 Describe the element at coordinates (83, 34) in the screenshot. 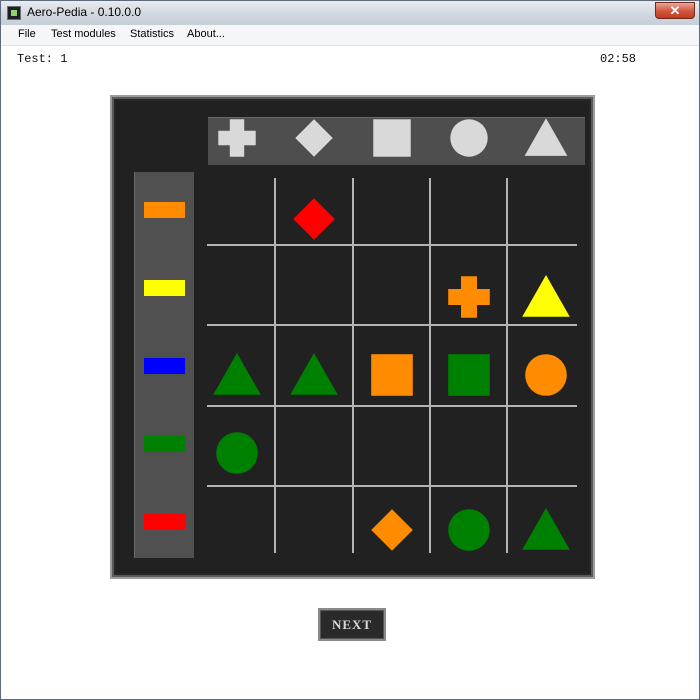

I see `menu-test-modules: Test modules` at that location.